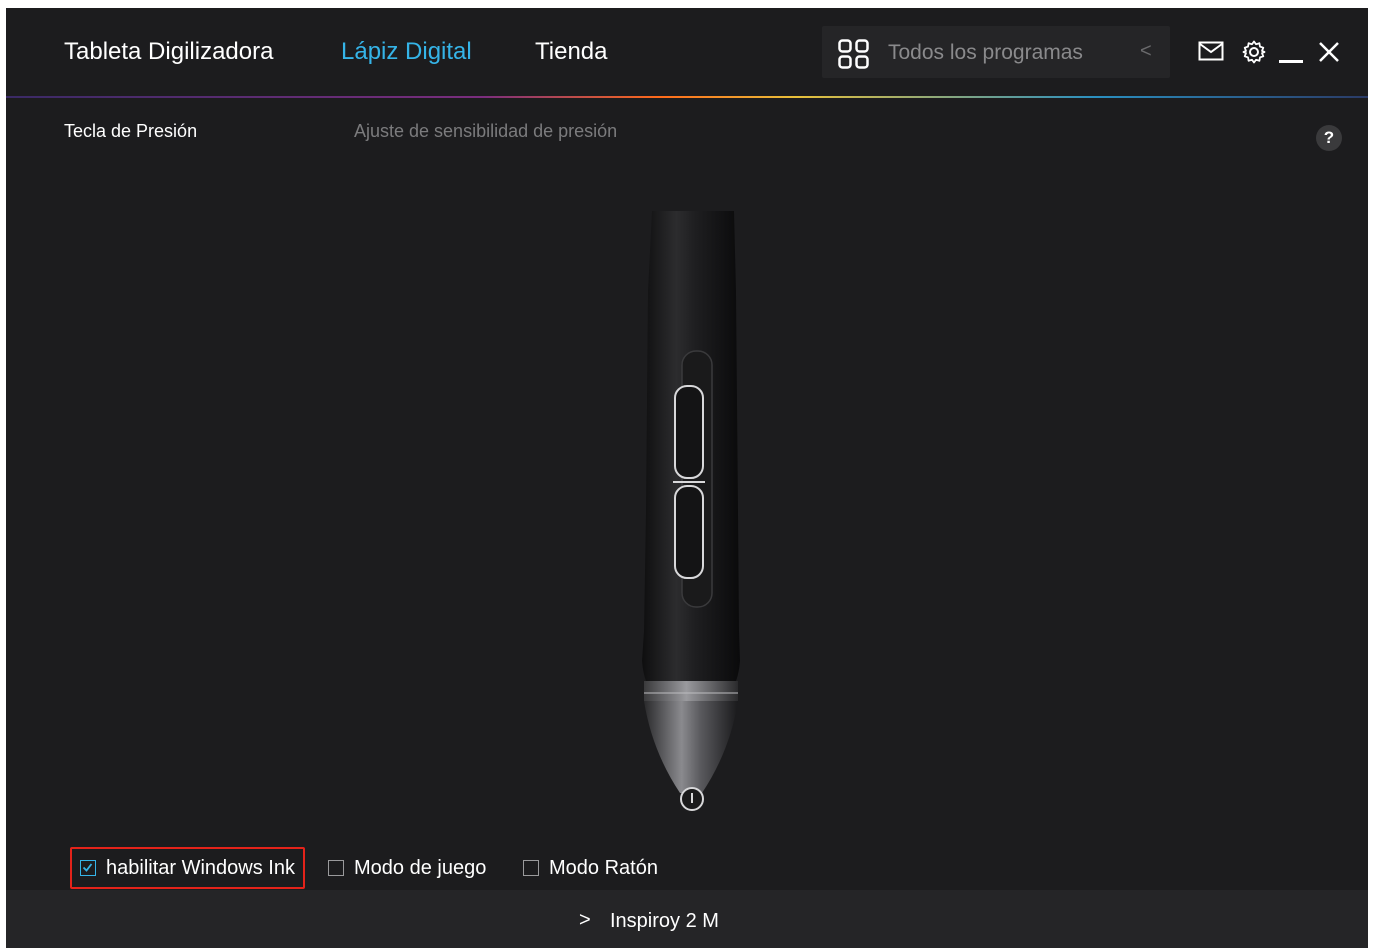  I want to click on option-modo-raton: Modo Ratón, so click(590, 868).